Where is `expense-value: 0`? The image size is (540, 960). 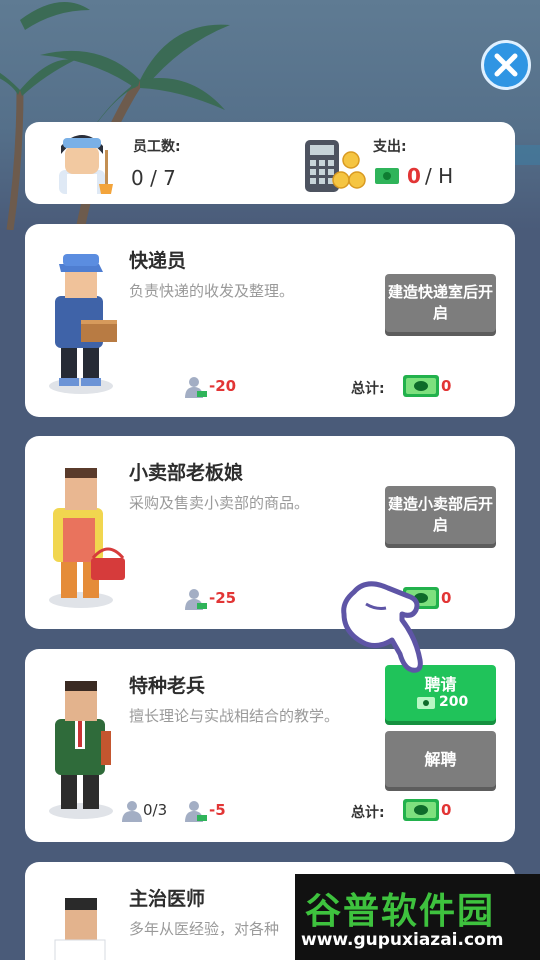
expense-value: 0 is located at coordinates (414, 176).